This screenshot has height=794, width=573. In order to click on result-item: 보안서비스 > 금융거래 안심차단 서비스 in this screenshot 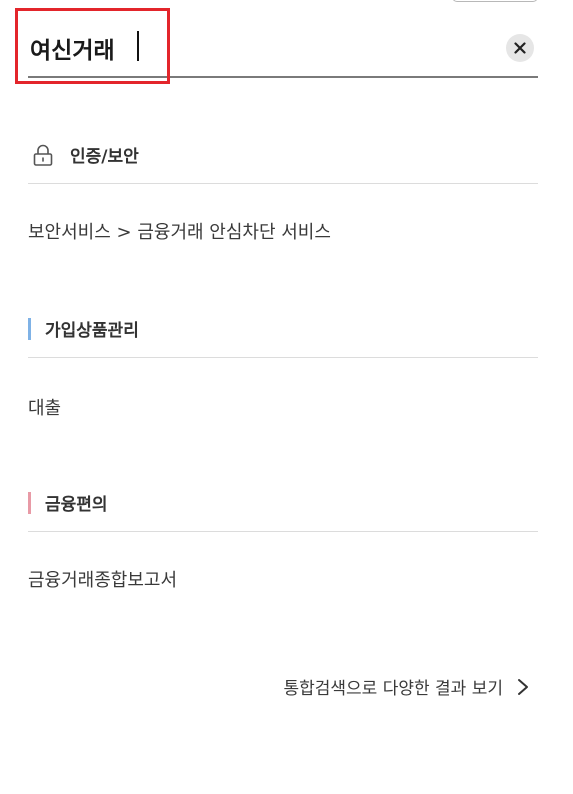, I will do `click(179, 231)`.